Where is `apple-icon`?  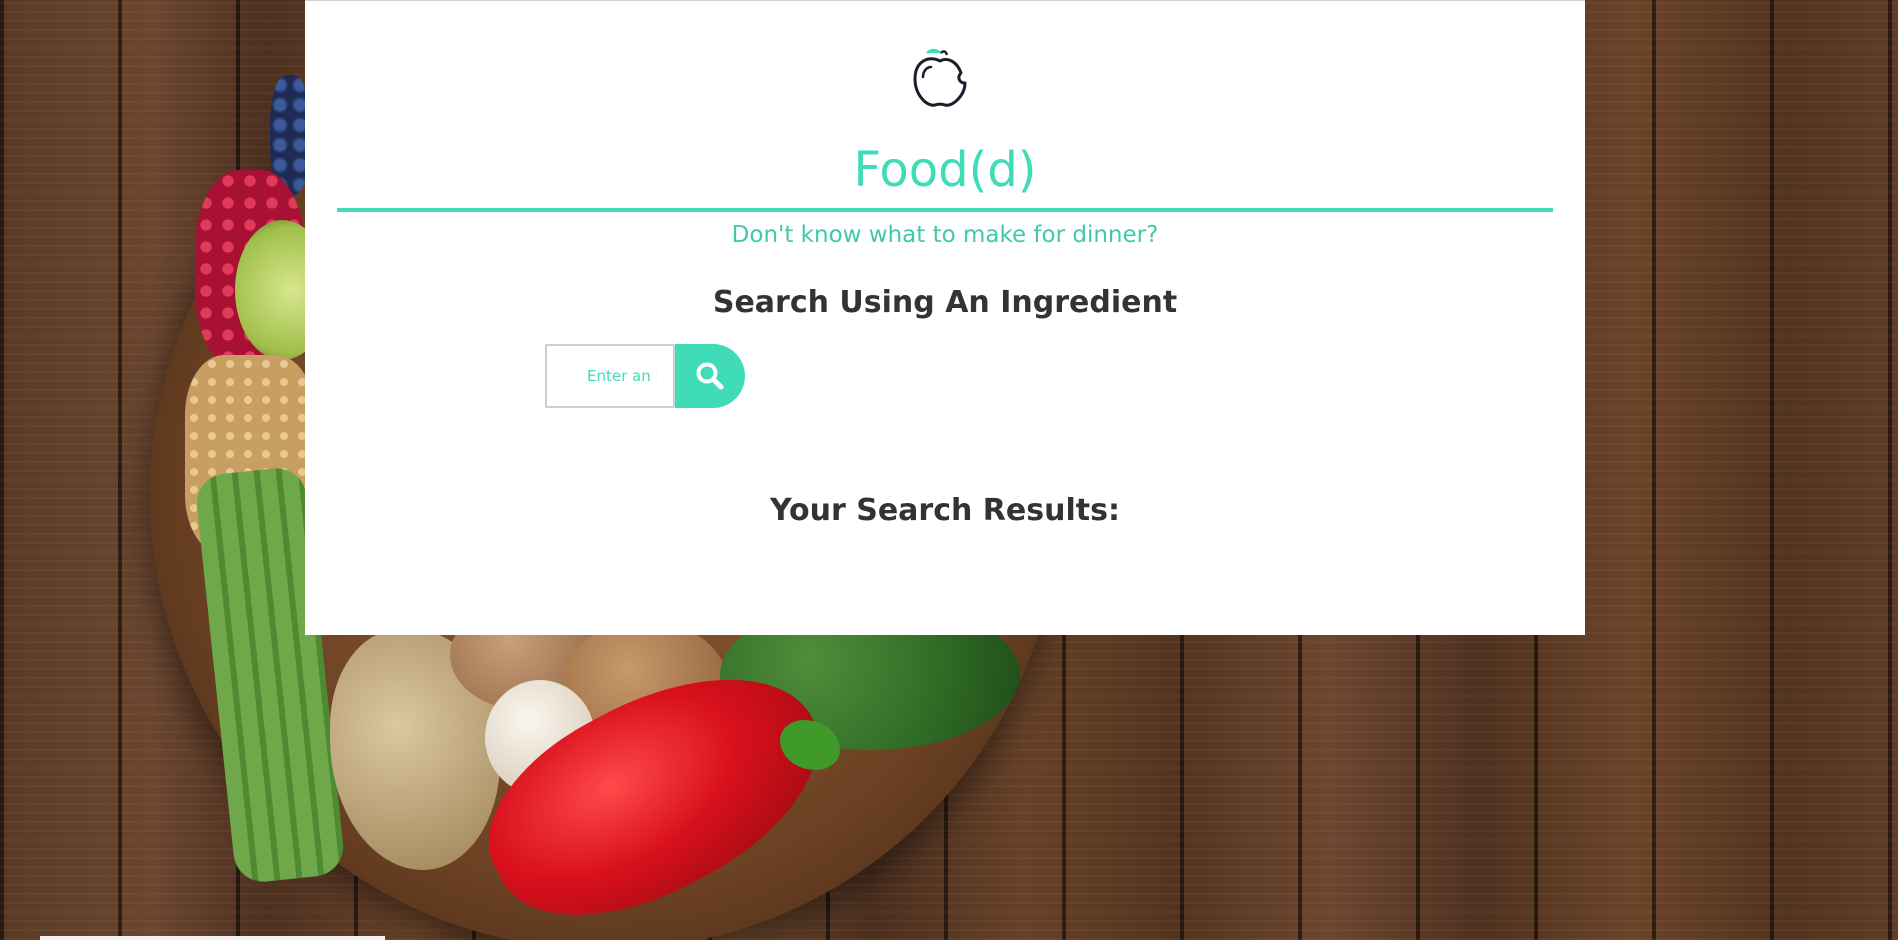 apple-icon is located at coordinates (940, 77).